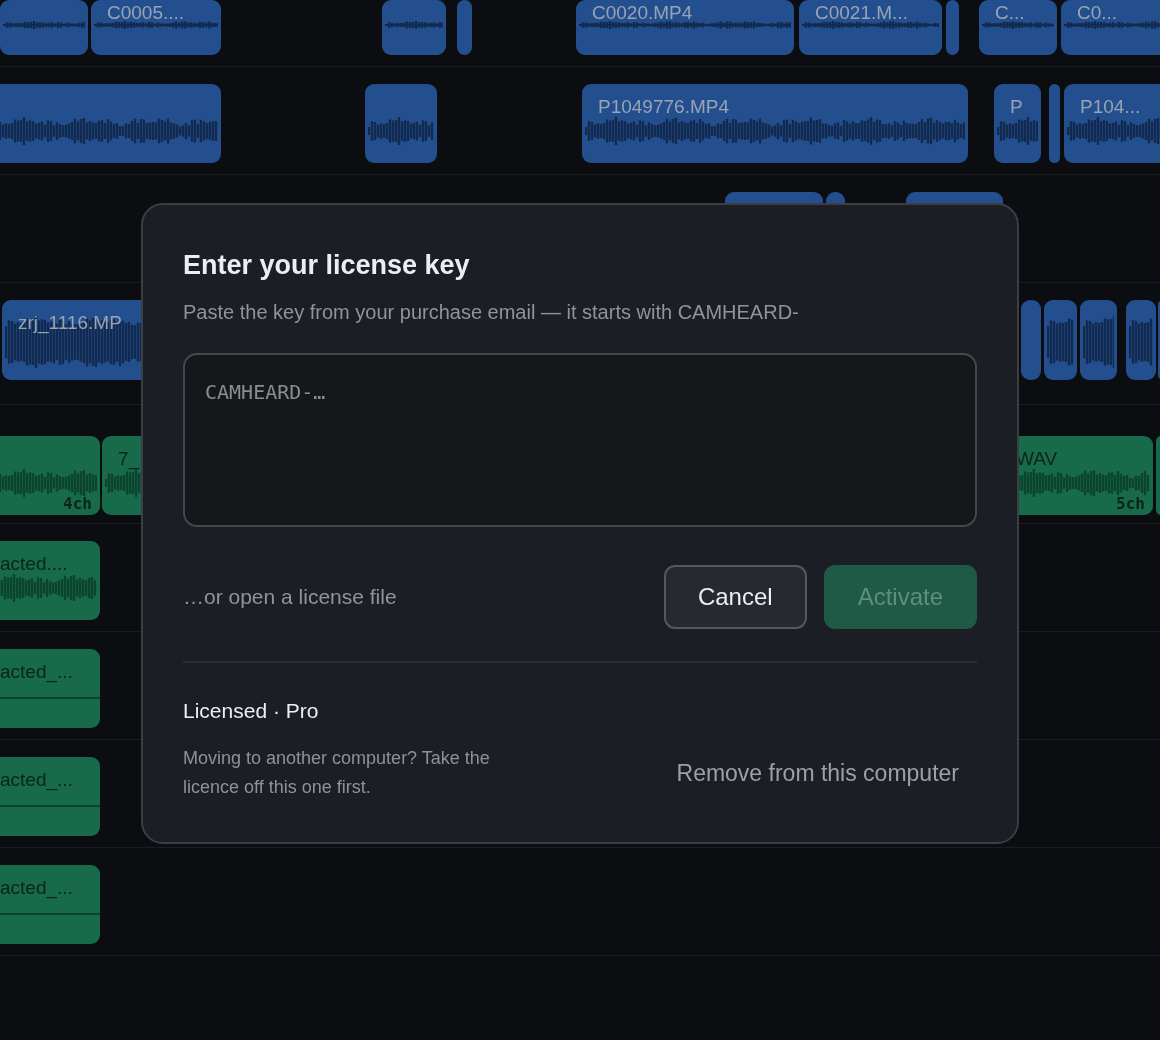  What do you see at coordinates (129, 458) in the screenshot?
I see `clip-name: 7_` at bounding box center [129, 458].